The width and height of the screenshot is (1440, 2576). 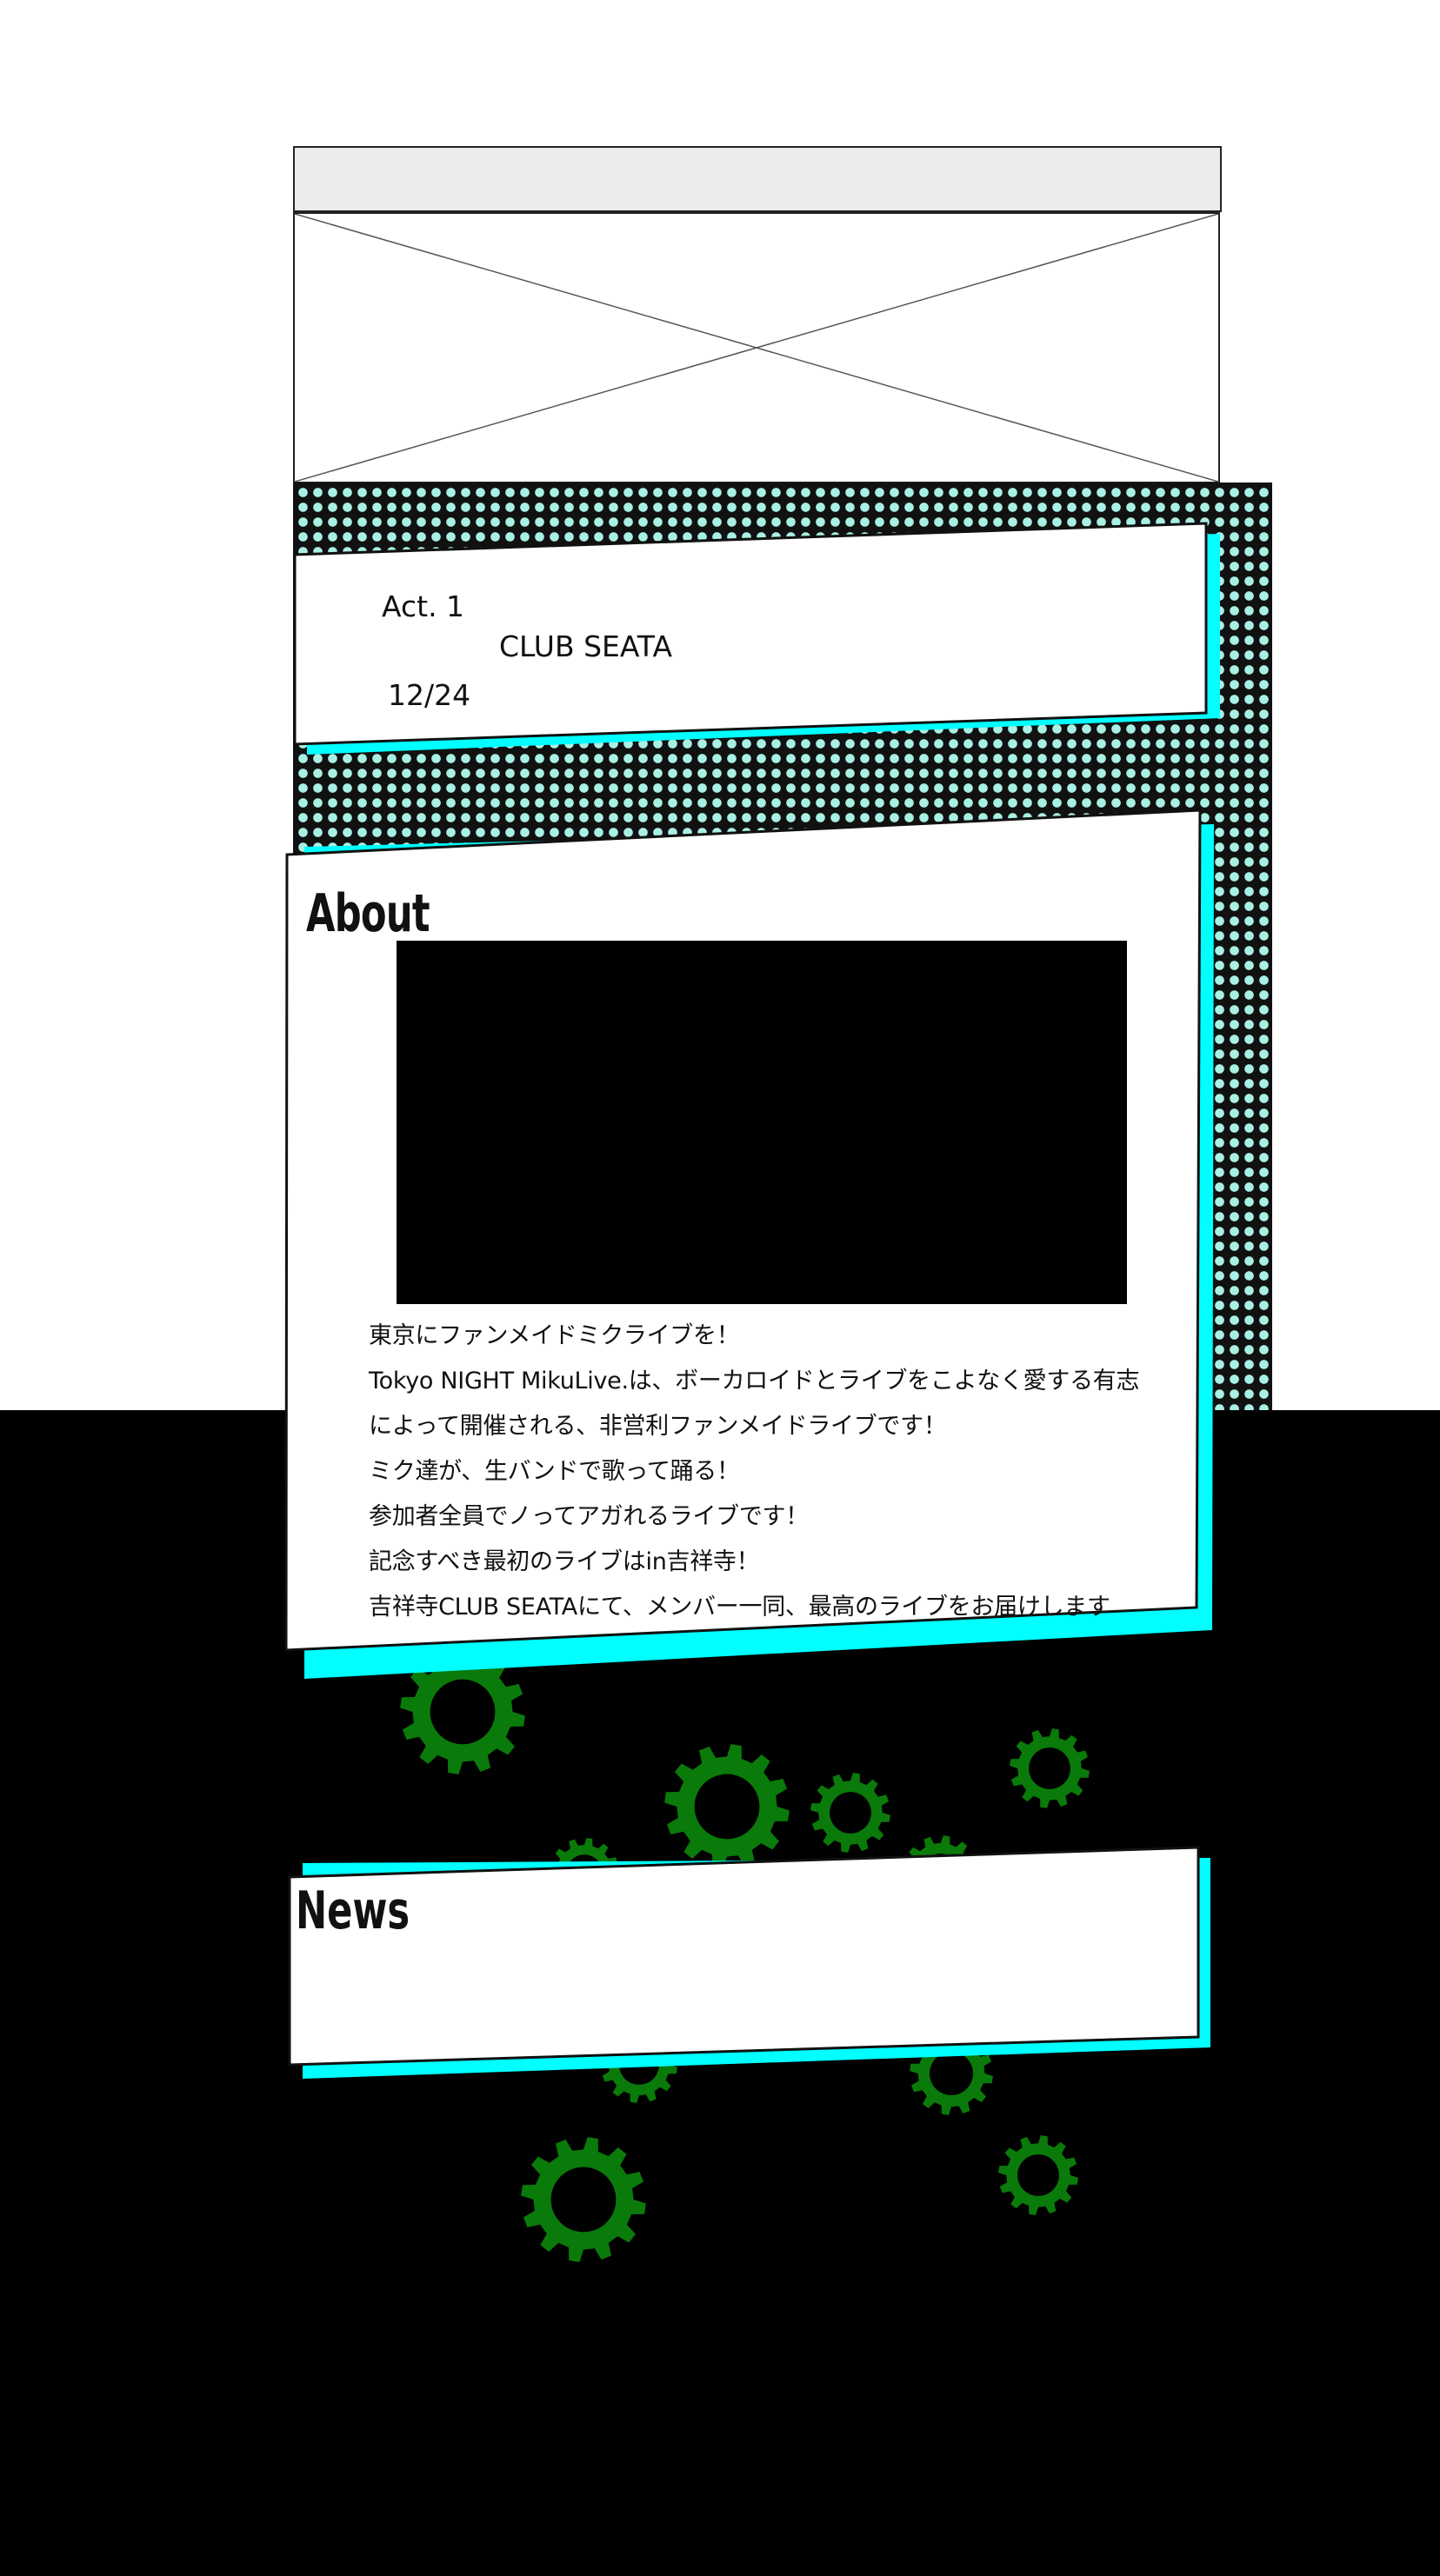 I want to click on hero-image-placeholder, so click(x=756, y=347).